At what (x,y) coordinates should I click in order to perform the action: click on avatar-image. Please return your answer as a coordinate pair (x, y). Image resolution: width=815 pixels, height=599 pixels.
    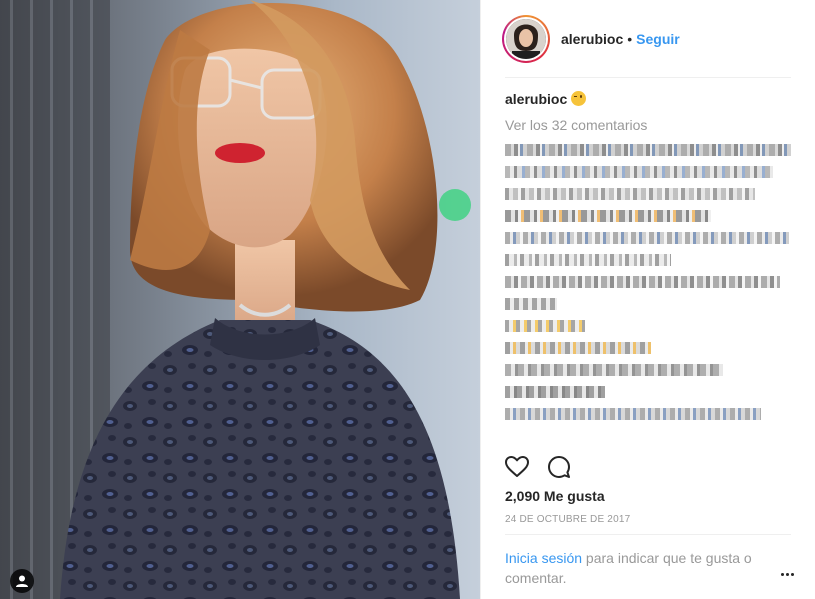
    Looking at the image, I should click on (526, 39).